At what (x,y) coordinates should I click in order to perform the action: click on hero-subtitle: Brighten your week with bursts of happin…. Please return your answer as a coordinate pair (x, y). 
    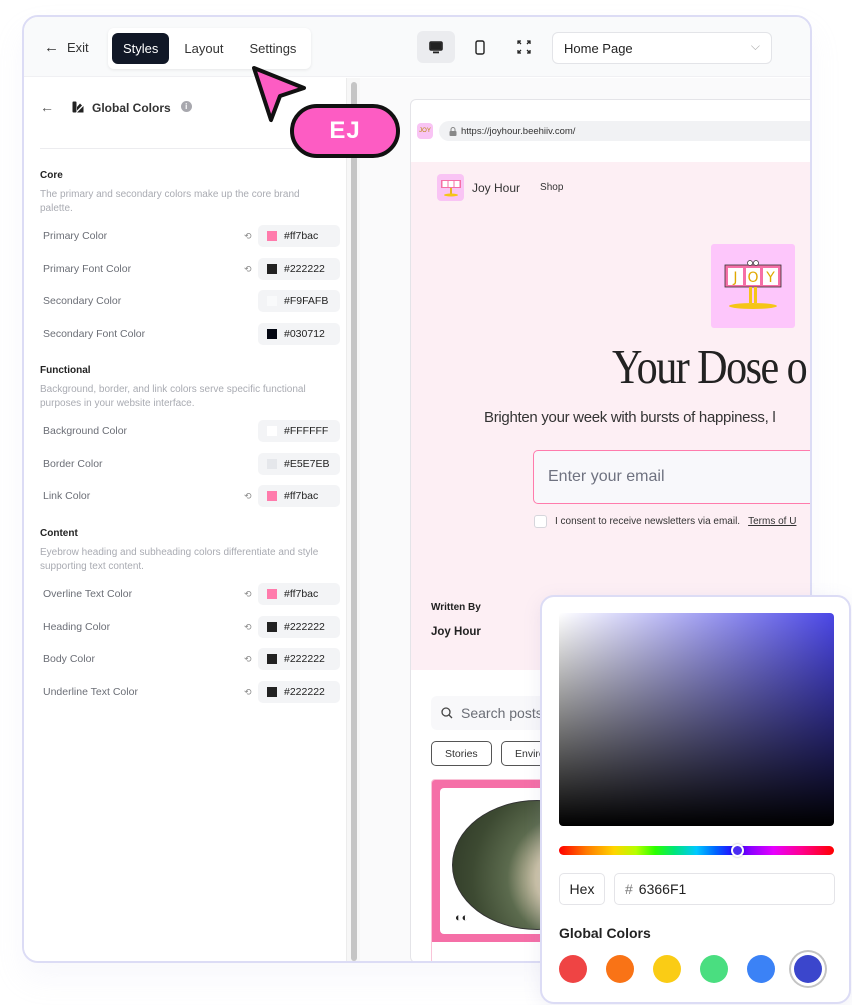
    Looking at the image, I should click on (630, 417).